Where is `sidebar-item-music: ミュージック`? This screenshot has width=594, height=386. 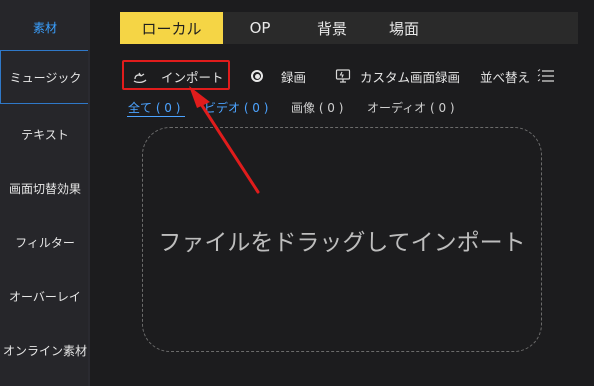
sidebar-item-music: ミュージック is located at coordinates (45, 77).